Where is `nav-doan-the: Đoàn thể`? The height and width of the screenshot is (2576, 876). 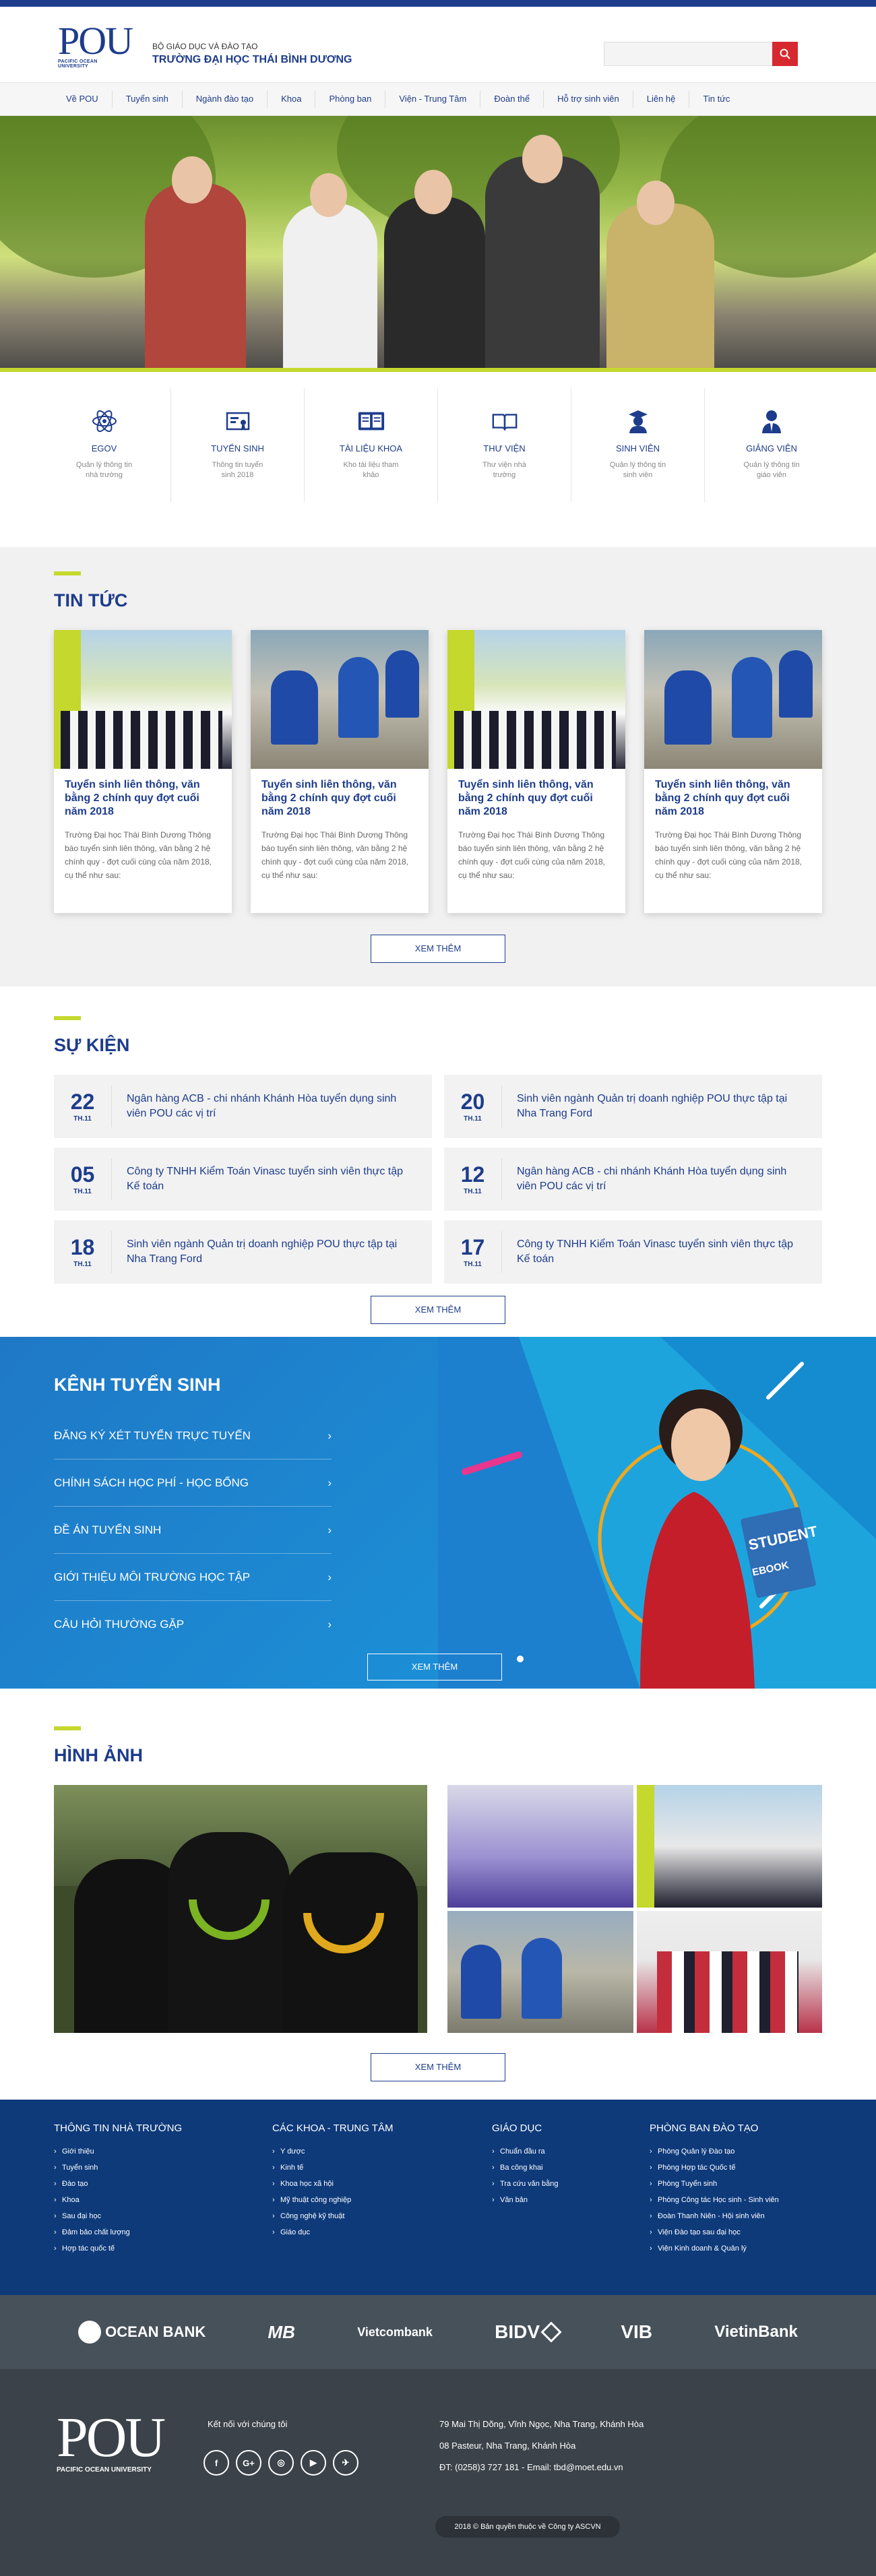 nav-doan-the: Đoàn thể is located at coordinates (512, 99).